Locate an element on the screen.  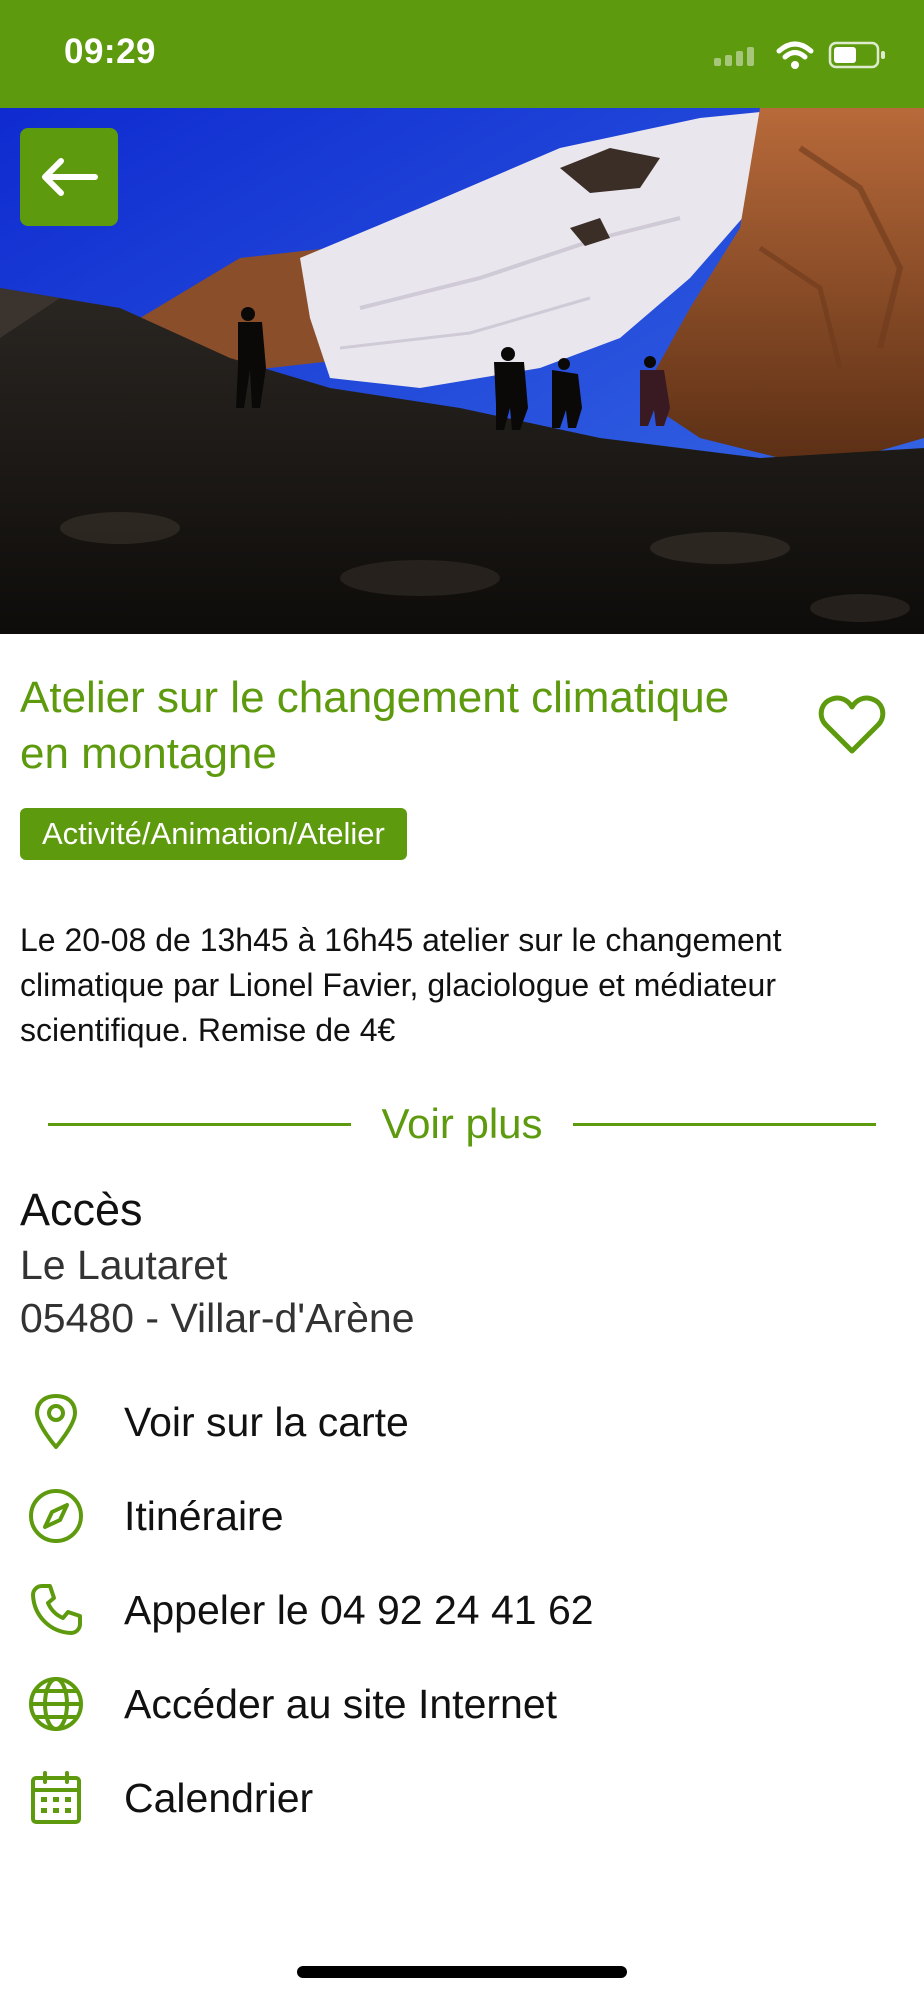
globe-icon is located at coordinates (56, 1704).